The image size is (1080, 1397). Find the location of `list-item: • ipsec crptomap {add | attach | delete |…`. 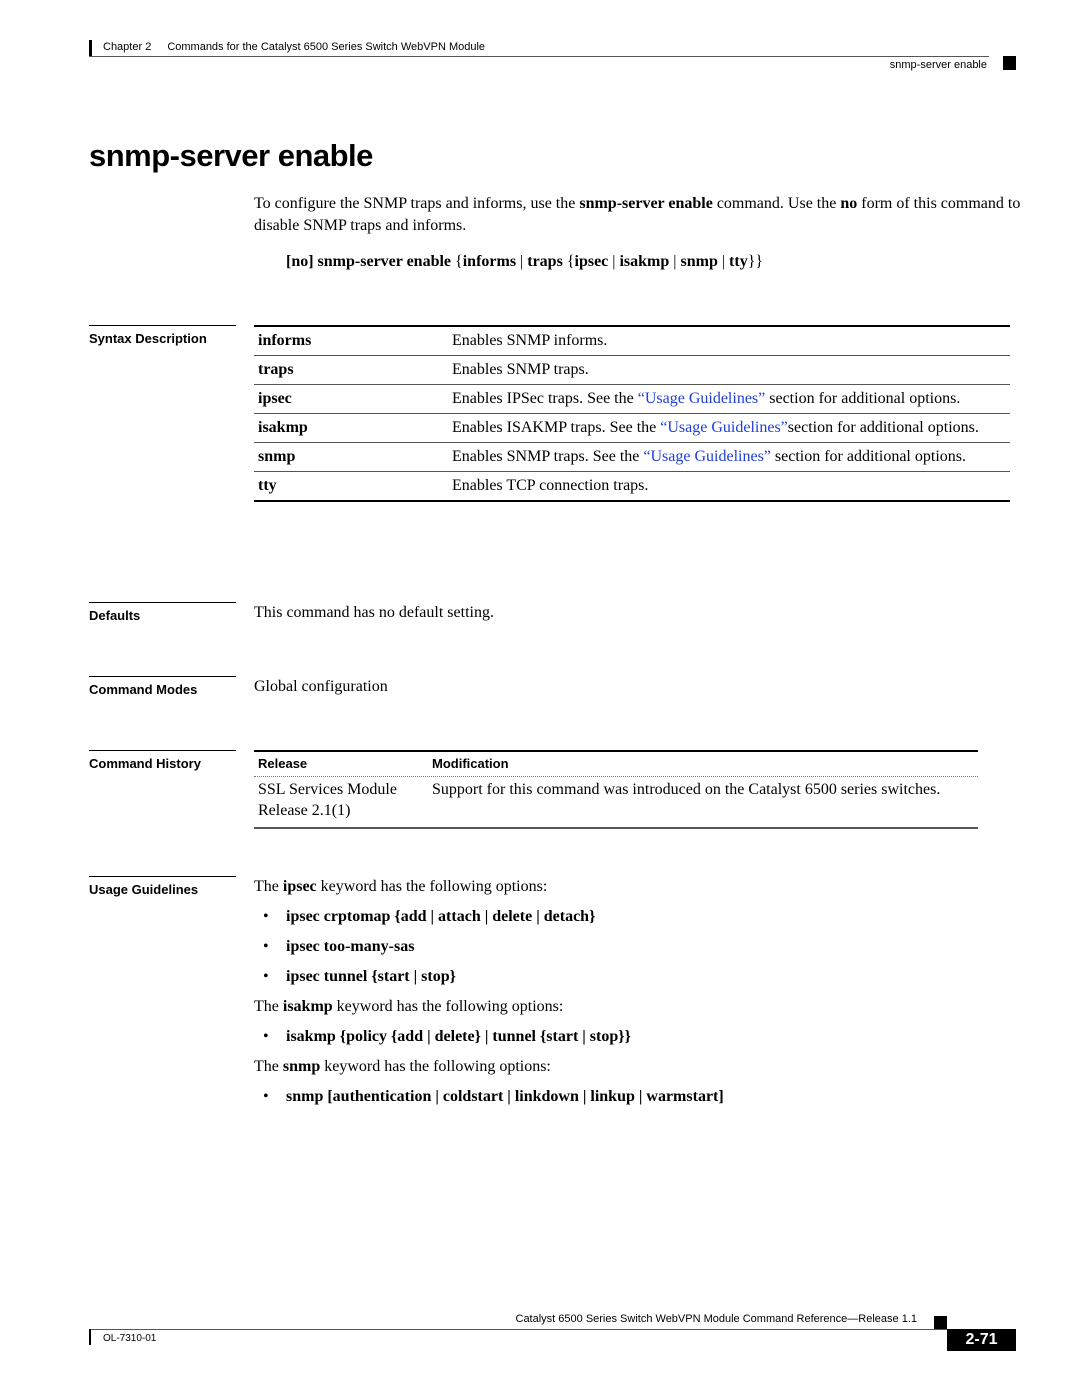

list-item: • ipsec crptomap {add | attach | delete |… is located at coordinates (634, 917).